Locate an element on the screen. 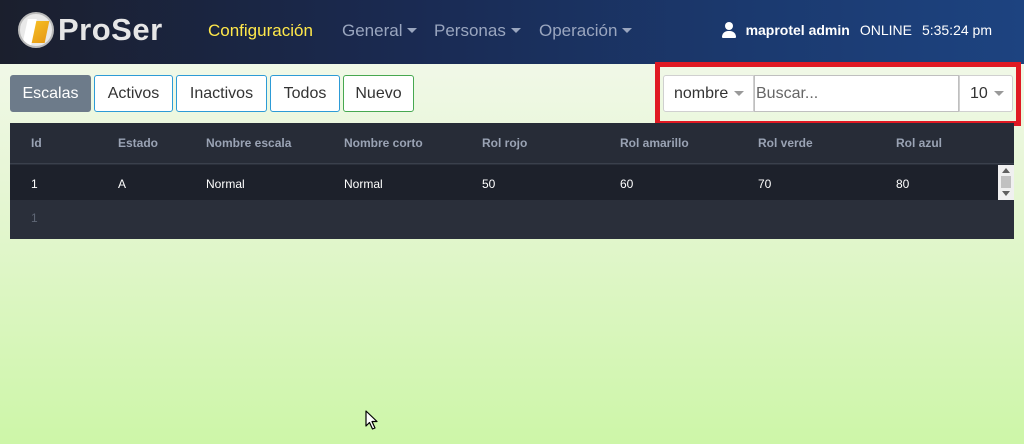  nav-label: Personas is located at coordinates (470, 30).